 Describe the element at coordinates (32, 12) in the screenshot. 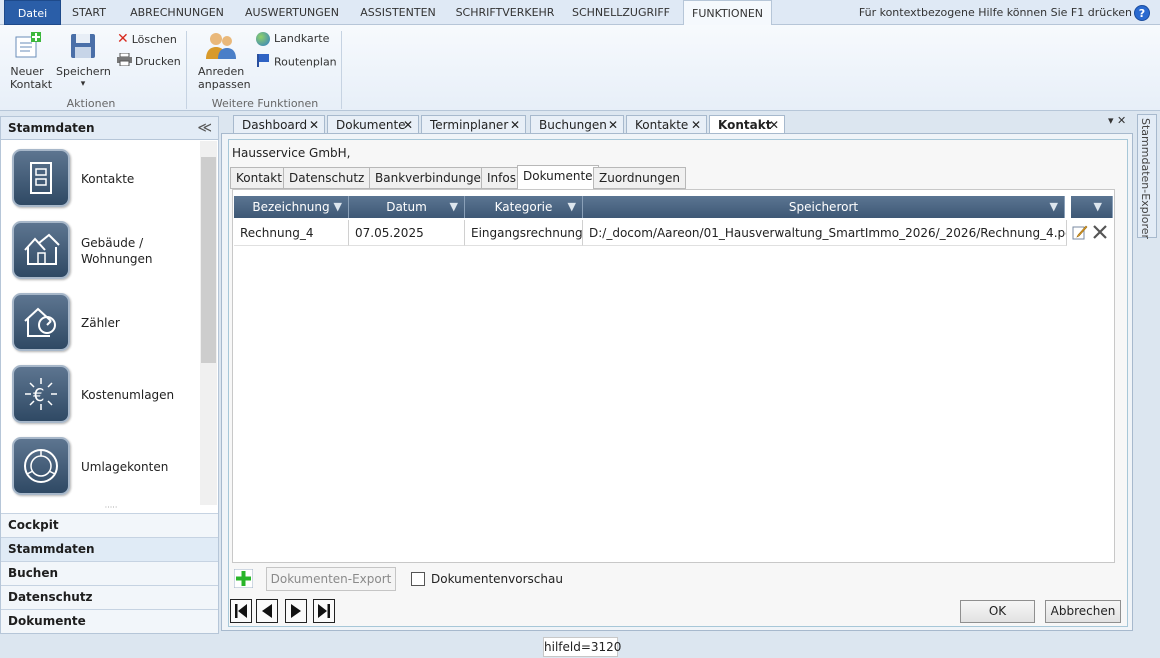

I see `menu-datei: Datei` at that location.